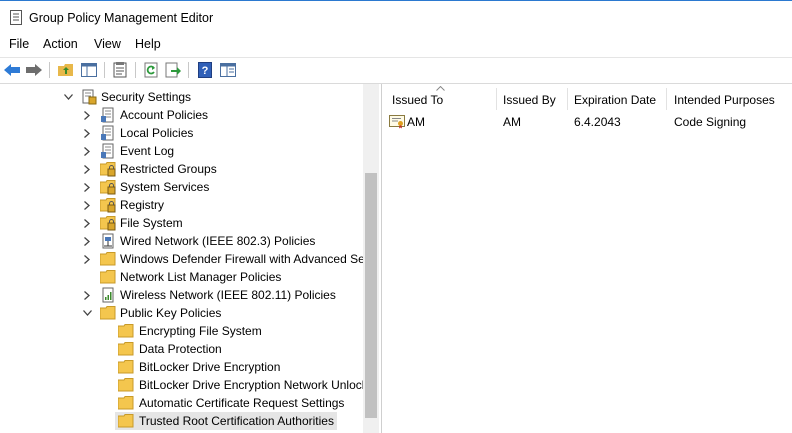 The width and height of the screenshot is (792, 433). I want to click on properties-button, so click(120, 70).